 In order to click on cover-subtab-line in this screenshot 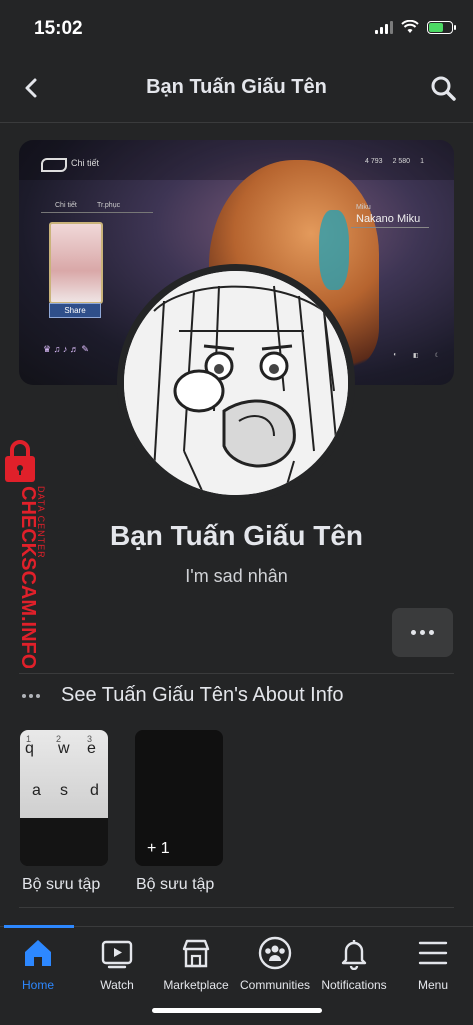, I will do `click(97, 212)`.